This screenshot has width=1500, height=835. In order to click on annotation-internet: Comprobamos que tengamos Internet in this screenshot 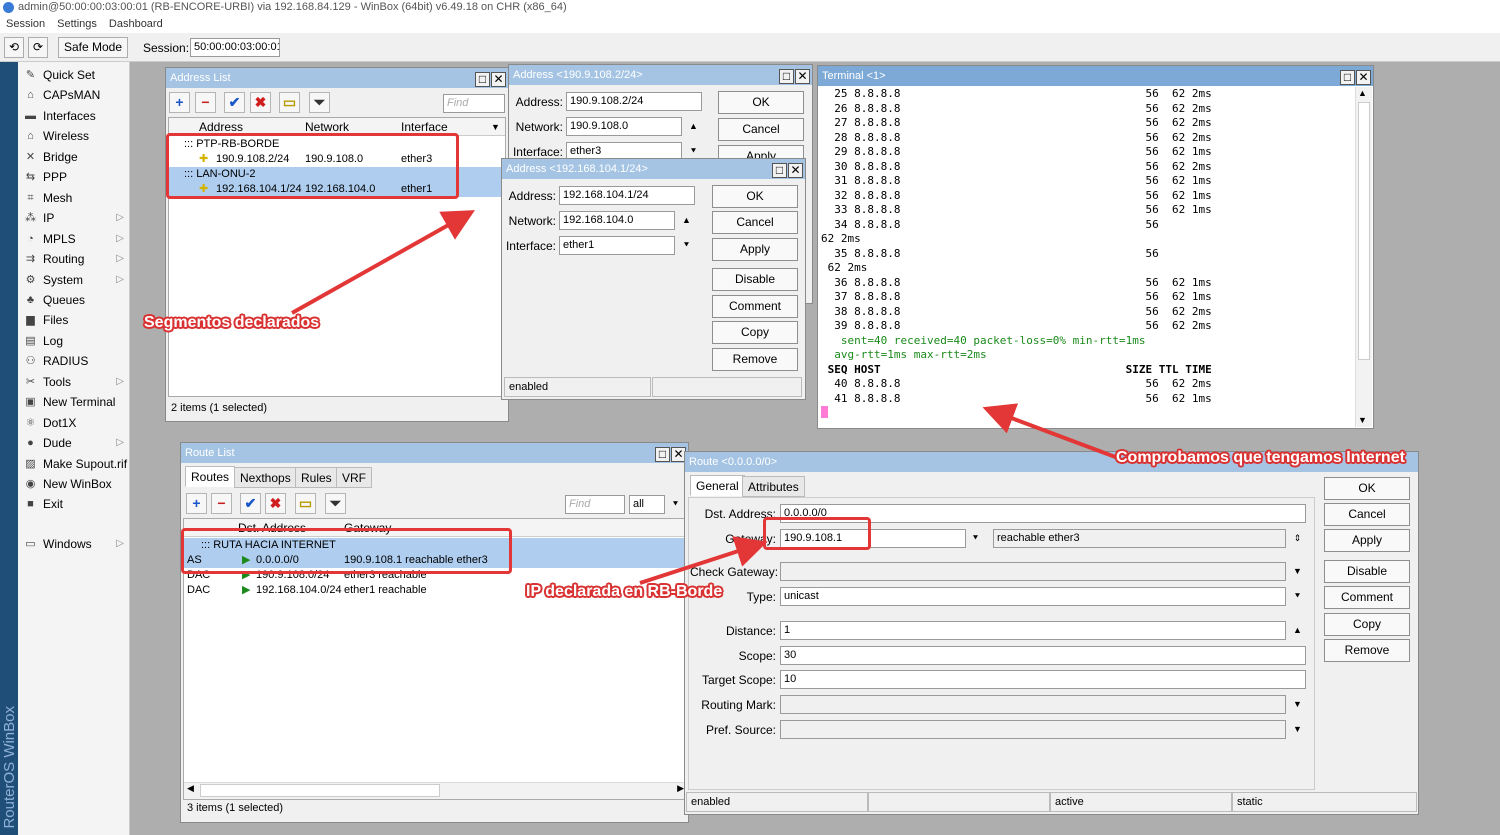, I will do `click(1260, 457)`.